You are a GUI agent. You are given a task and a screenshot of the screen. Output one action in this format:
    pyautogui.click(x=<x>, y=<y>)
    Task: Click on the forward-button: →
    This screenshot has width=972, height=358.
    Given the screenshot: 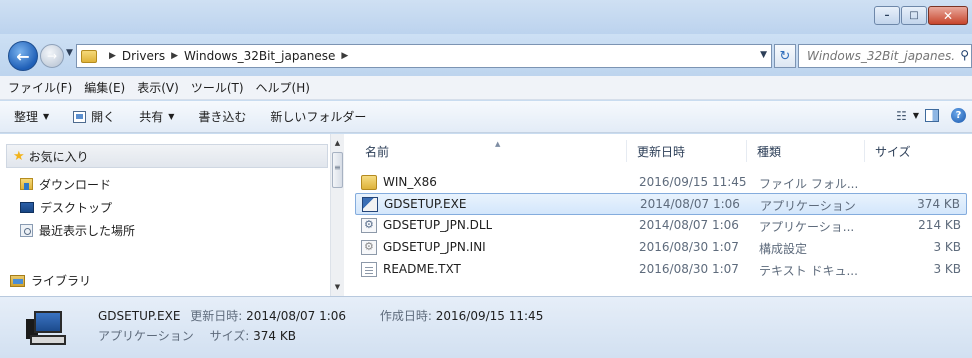 What is the action you would take?
    pyautogui.click(x=52, y=56)
    